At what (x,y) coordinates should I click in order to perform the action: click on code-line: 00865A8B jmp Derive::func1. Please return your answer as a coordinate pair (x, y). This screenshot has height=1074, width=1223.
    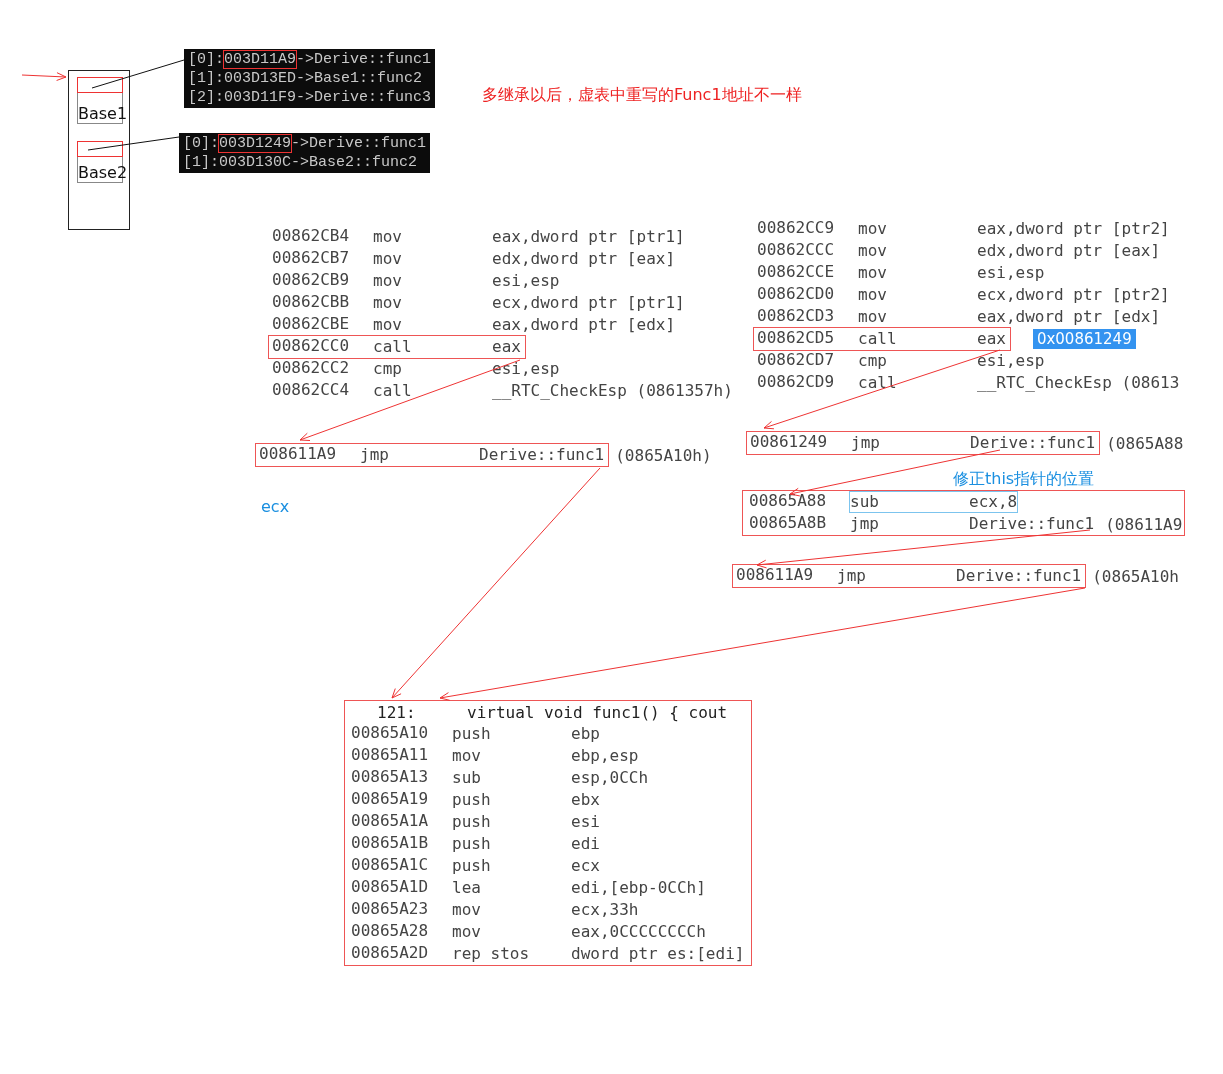
    Looking at the image, I should click on (922, 523).